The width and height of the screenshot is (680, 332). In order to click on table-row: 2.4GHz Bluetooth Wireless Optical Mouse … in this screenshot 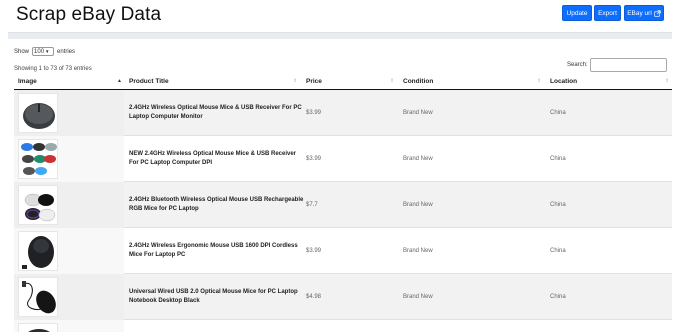, I will do `click(343, 205)`.